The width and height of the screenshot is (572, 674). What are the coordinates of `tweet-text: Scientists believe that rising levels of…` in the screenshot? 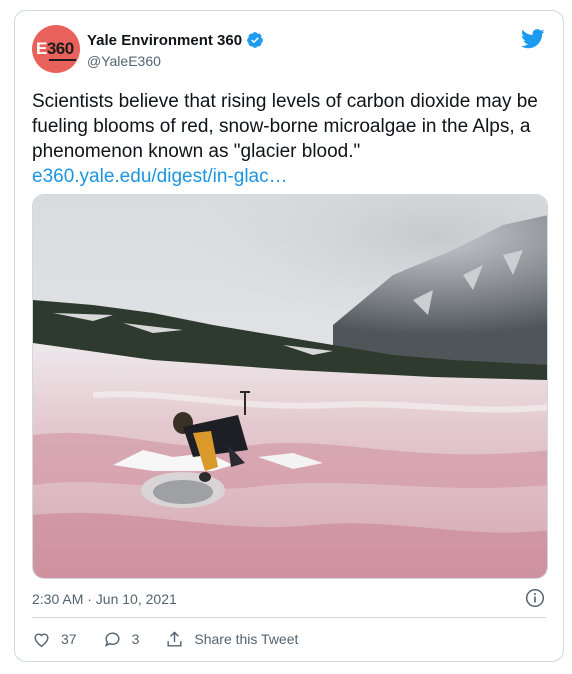 It's located at (285, 126).